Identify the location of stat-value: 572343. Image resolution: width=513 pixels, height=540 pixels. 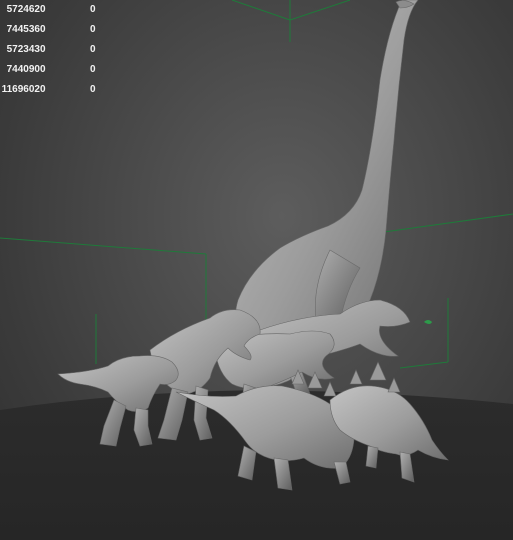
(23, 49).